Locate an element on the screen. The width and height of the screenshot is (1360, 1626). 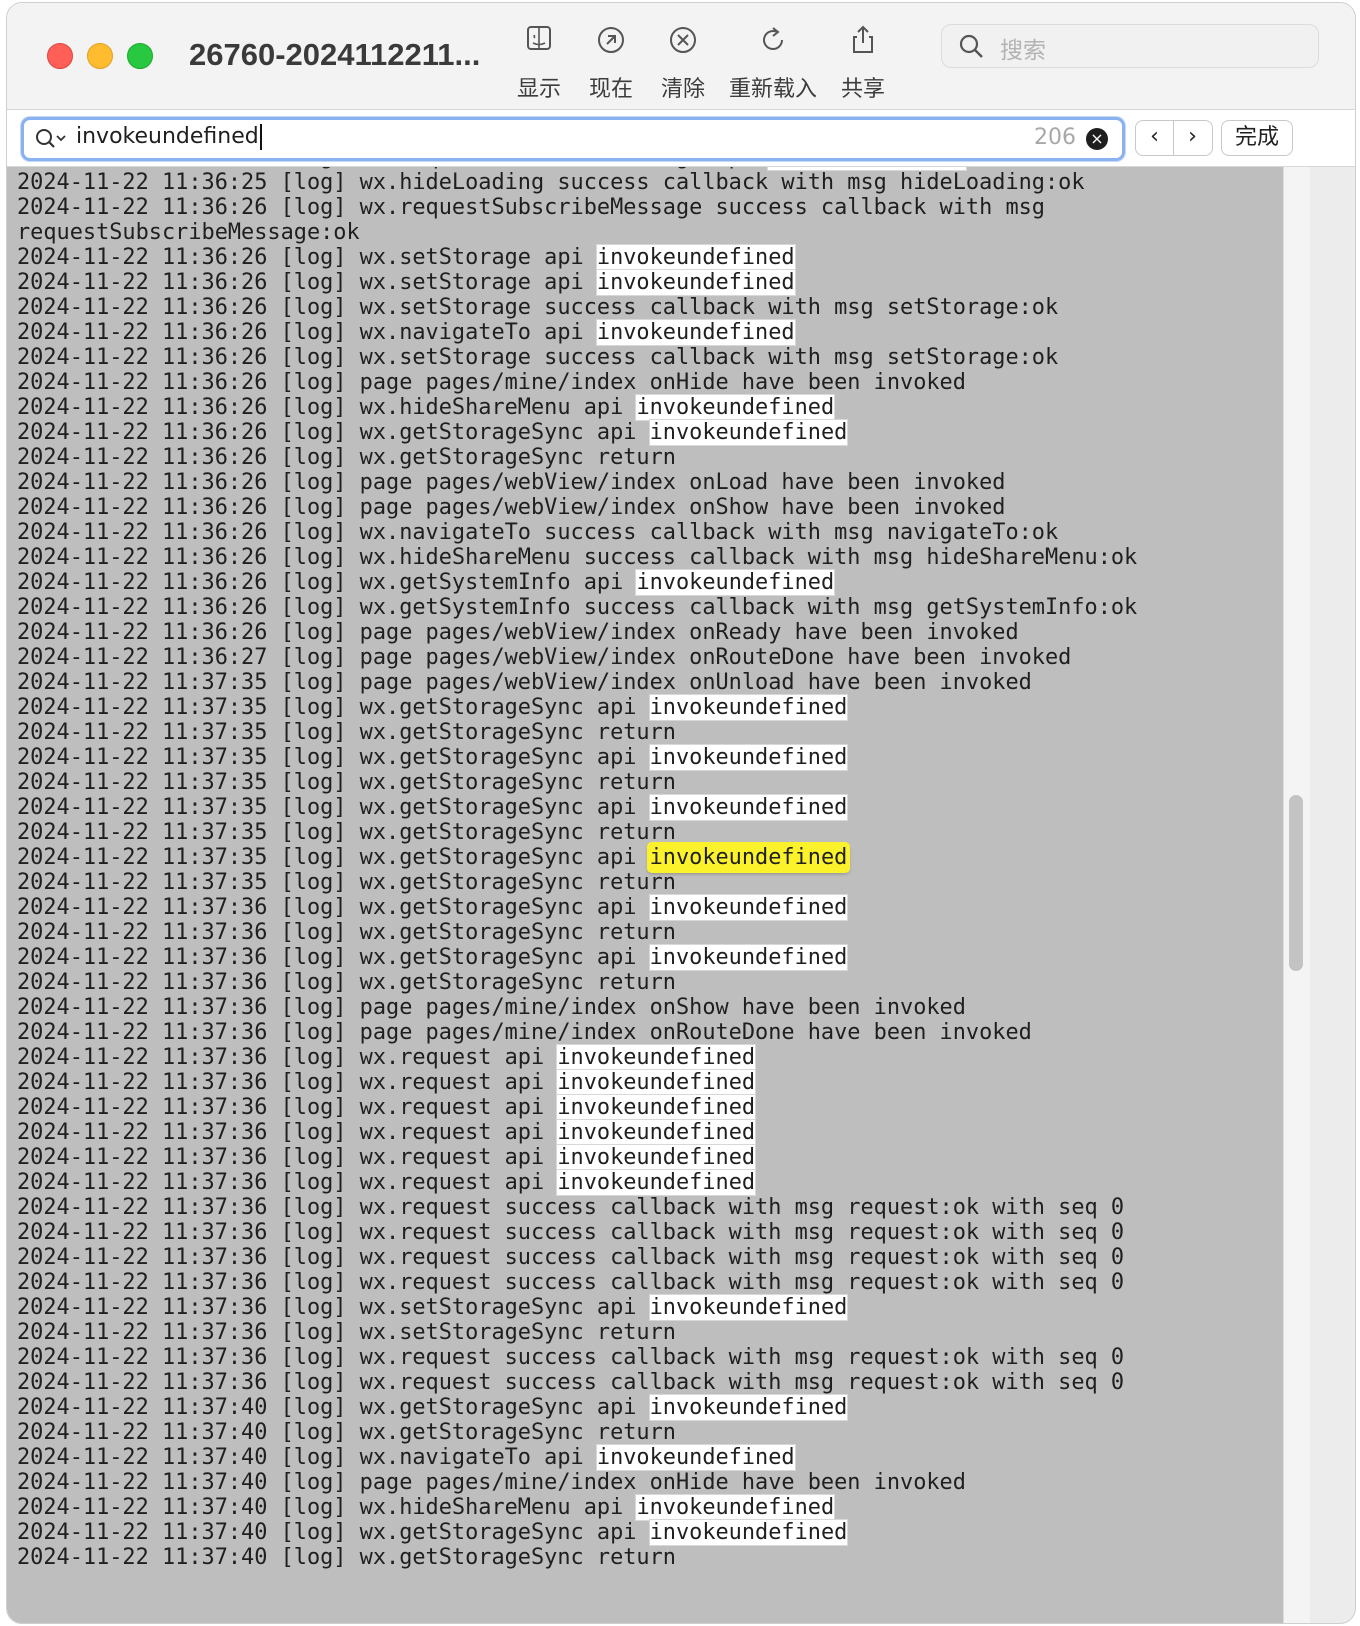
next-match-button: › is located at coordinates (1192, 138).